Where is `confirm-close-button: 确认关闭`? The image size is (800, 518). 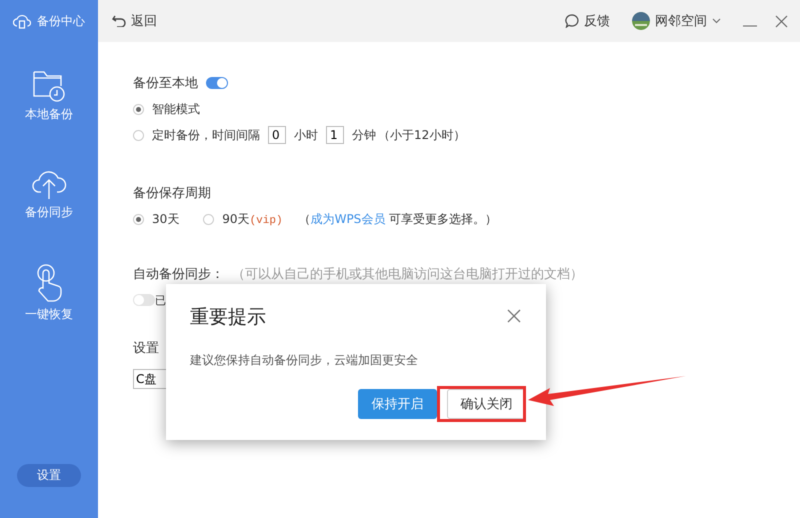
confirm-close-button: 确认关闭 is located at coordinates (486, 404).